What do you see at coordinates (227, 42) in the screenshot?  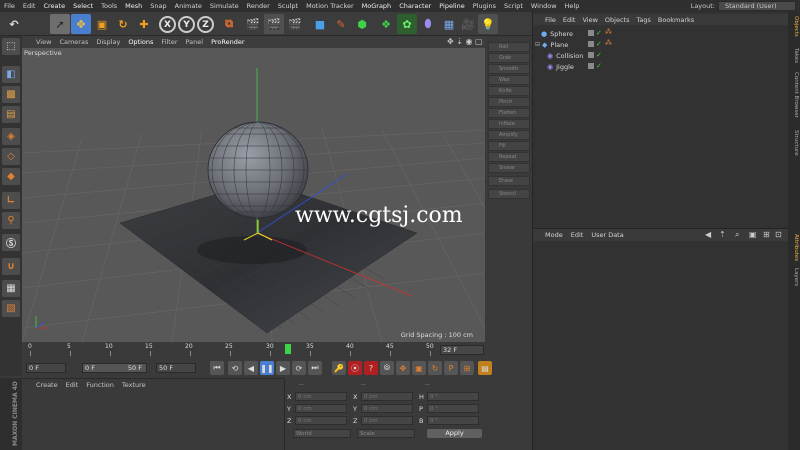 I see `viewport-menu-prorender: ProRender` at bounding box center [227, 42].